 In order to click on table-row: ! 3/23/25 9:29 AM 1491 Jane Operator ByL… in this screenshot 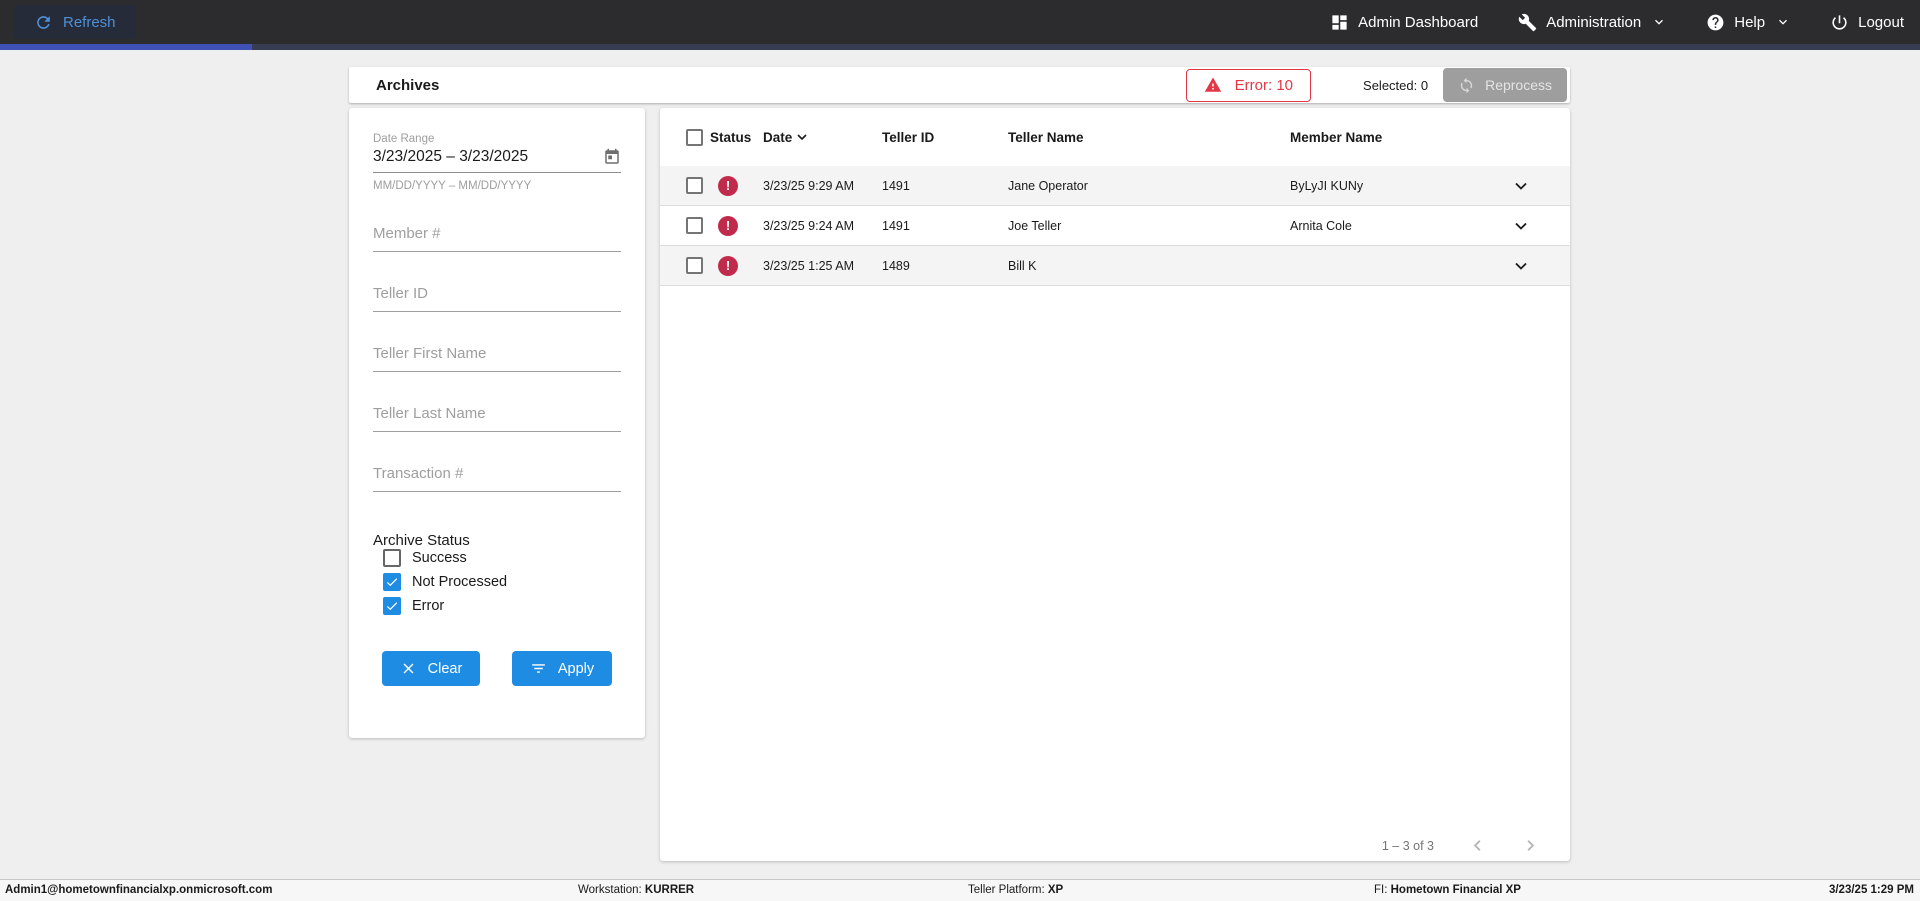, I will do `click(1115, 186)`.